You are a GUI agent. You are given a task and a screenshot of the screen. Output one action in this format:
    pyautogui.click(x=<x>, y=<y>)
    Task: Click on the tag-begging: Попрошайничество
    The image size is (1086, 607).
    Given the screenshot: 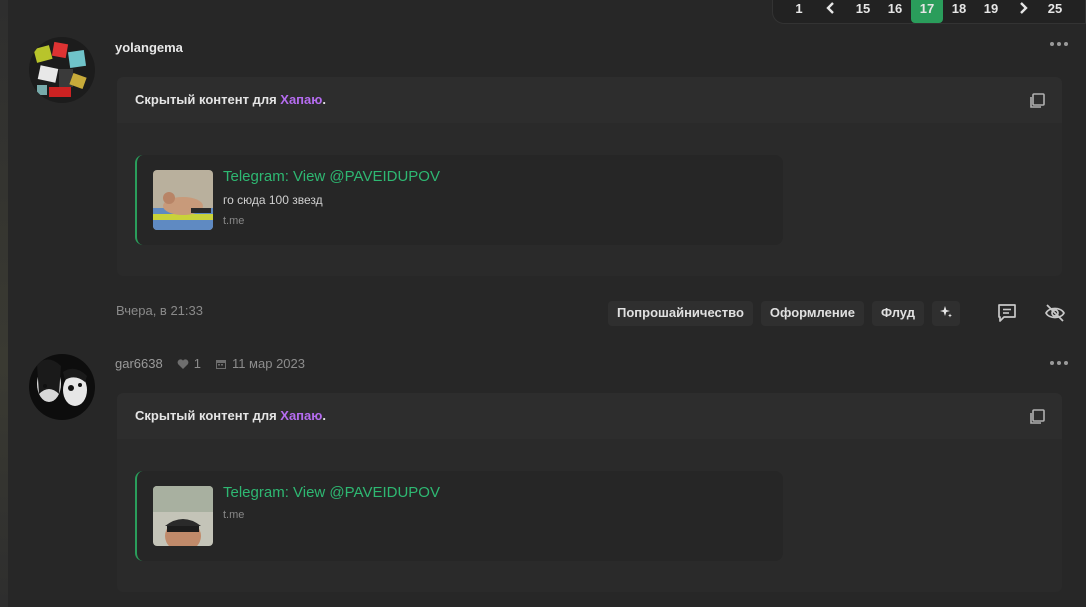 What is the action you would take?
    pyautogui.click(x=680, y=313)
    